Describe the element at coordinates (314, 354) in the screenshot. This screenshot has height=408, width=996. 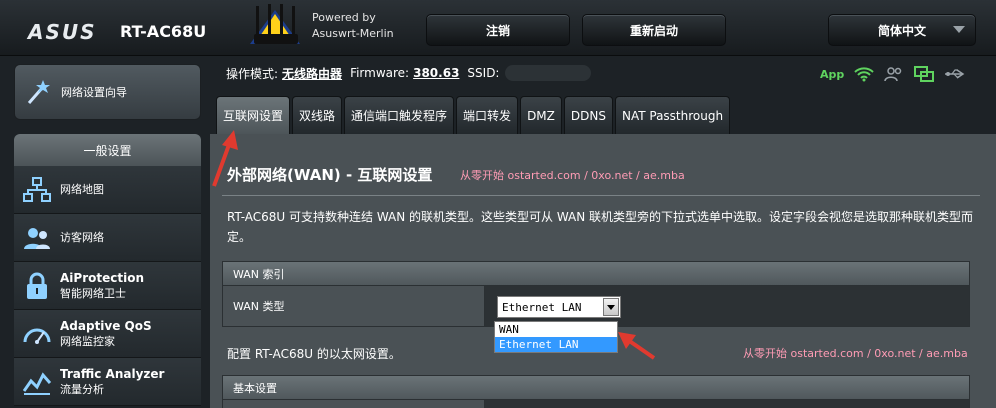
I see `ethernet-note: 配置 RT-AC68U 的以太网设置。` at that location.